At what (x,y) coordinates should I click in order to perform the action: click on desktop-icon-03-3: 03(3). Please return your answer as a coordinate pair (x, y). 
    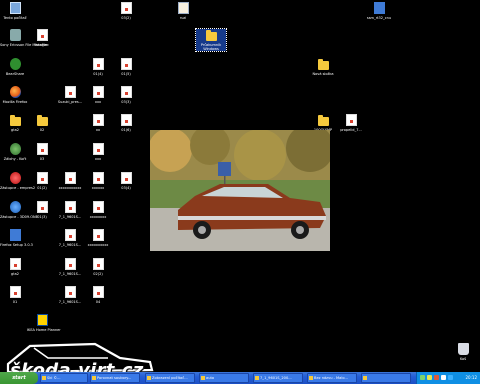
    Looking at the image, I should click on (126, 95).